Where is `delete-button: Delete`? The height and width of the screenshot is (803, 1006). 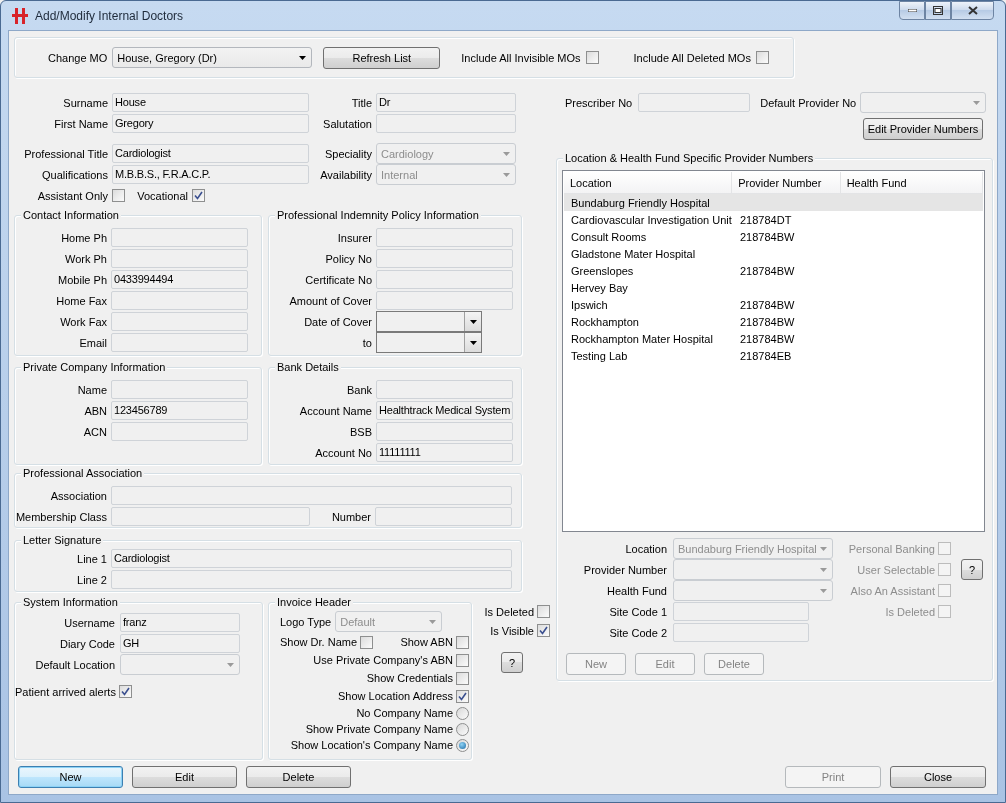 delete-button: Delete is located at coordinates (298, 777).